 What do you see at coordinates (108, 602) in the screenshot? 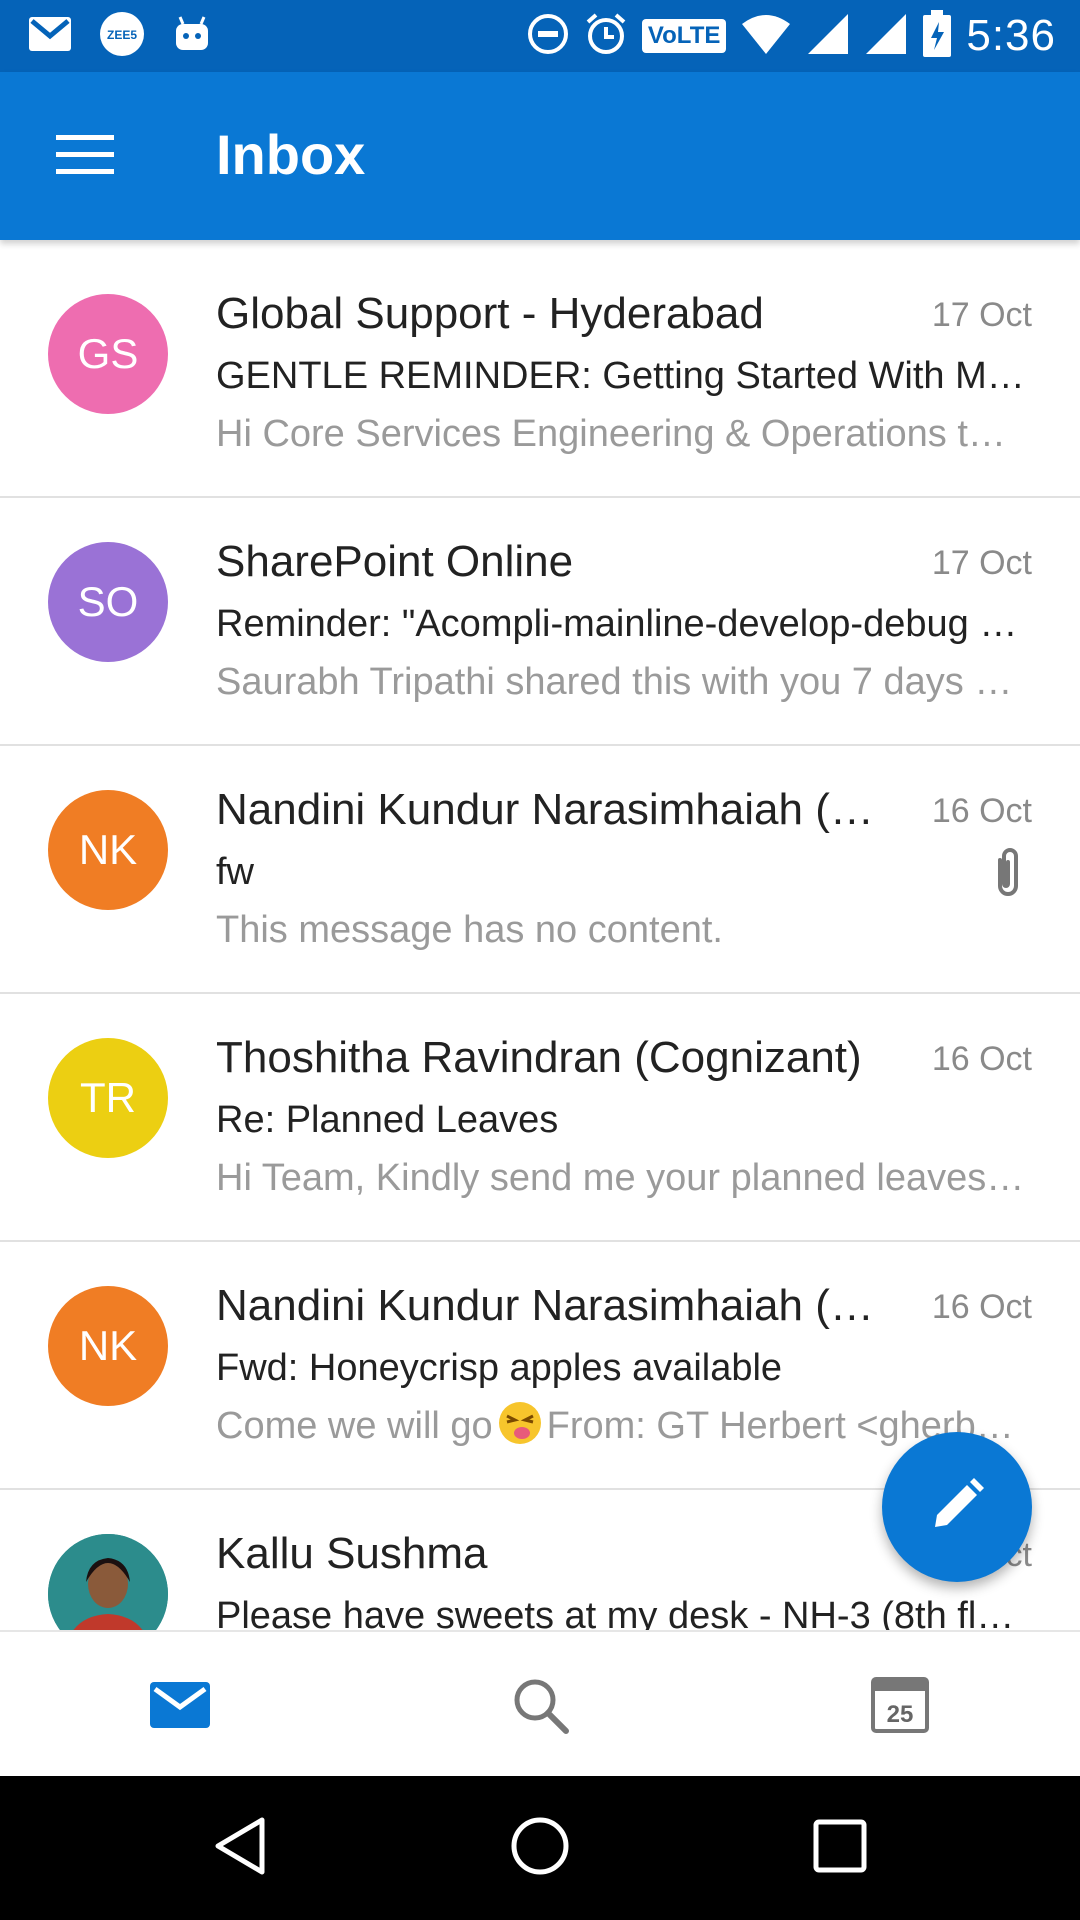
I see `avatar: SO` at bounding box center [108, 602].